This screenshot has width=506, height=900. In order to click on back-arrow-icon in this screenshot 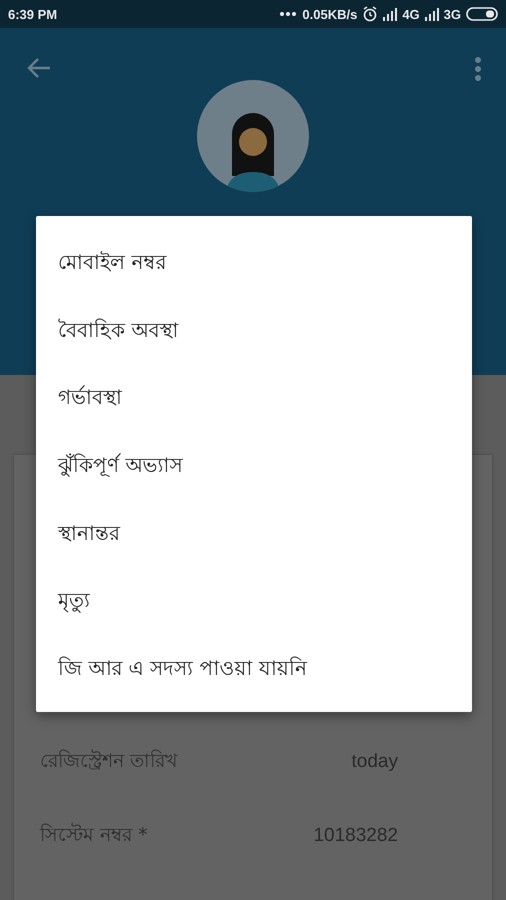, I will do `click(39, 68)`.